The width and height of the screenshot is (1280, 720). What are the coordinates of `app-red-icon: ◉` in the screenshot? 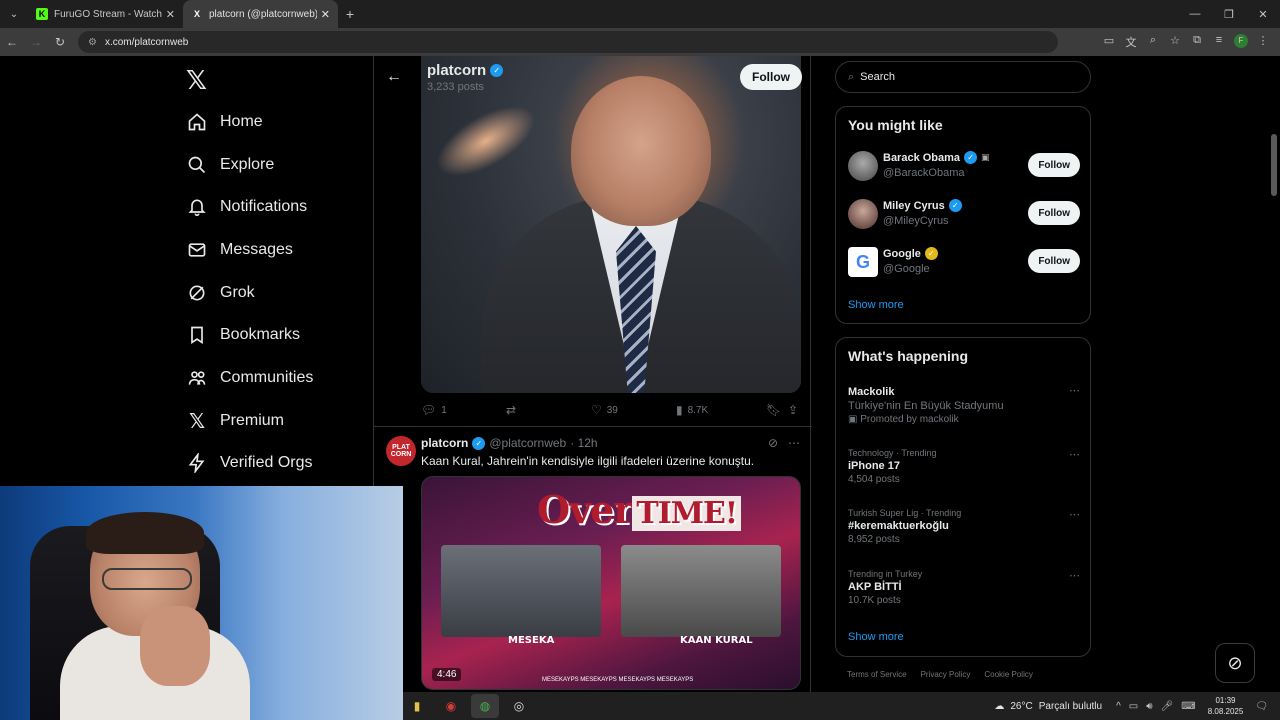 It's located at (451, 706).